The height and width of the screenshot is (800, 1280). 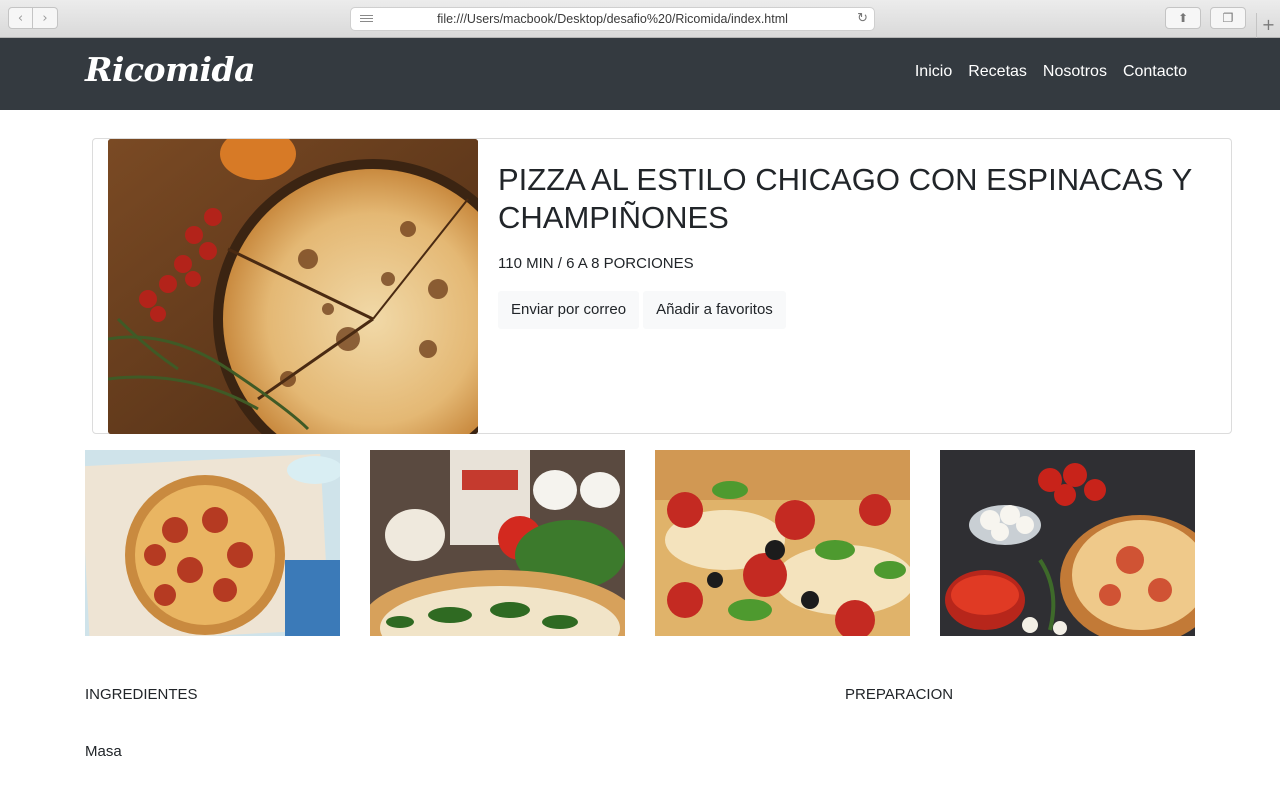 I want to click on back-button: ‹, so click(x=20, y=18).